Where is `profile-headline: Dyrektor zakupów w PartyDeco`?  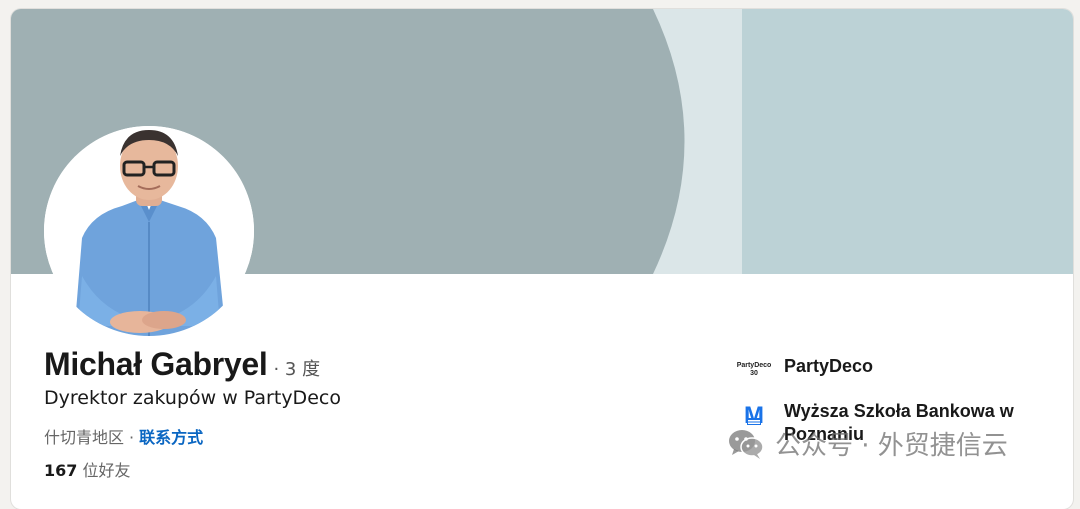 profile-headline: Dyrektor zakupów w PartyDeco is located at coordinates (192, 398).